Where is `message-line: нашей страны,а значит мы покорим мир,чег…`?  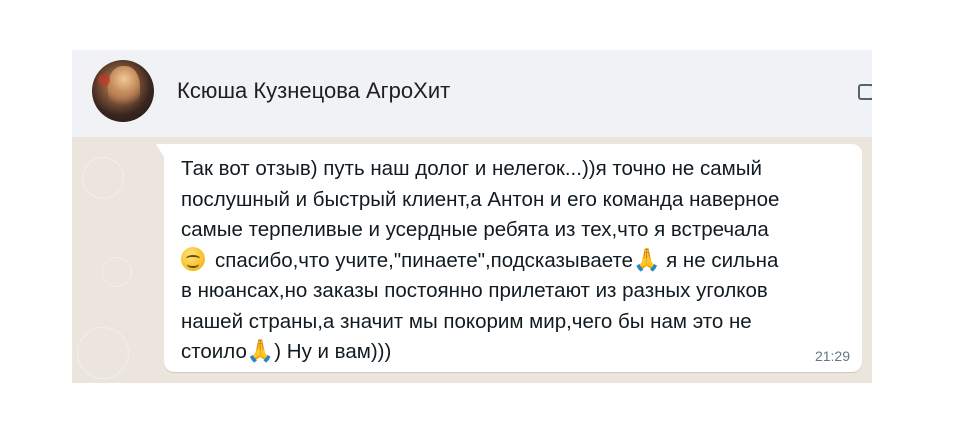
message-line: нашей страны,а значит мы покорим мир,чег… is located at coordinates (466, 321).